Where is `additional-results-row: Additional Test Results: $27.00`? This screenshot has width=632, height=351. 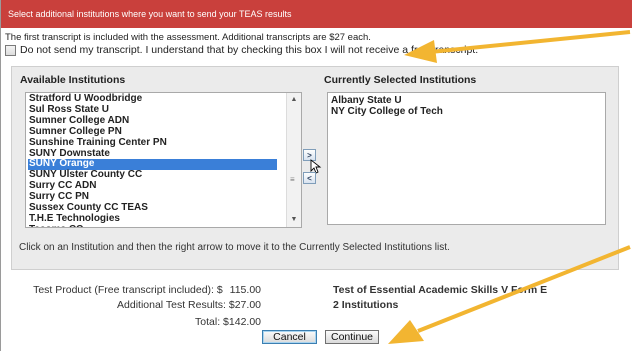
additional-results-row: Additional Test Results: $27.00 is located at coordinates (189, 305).